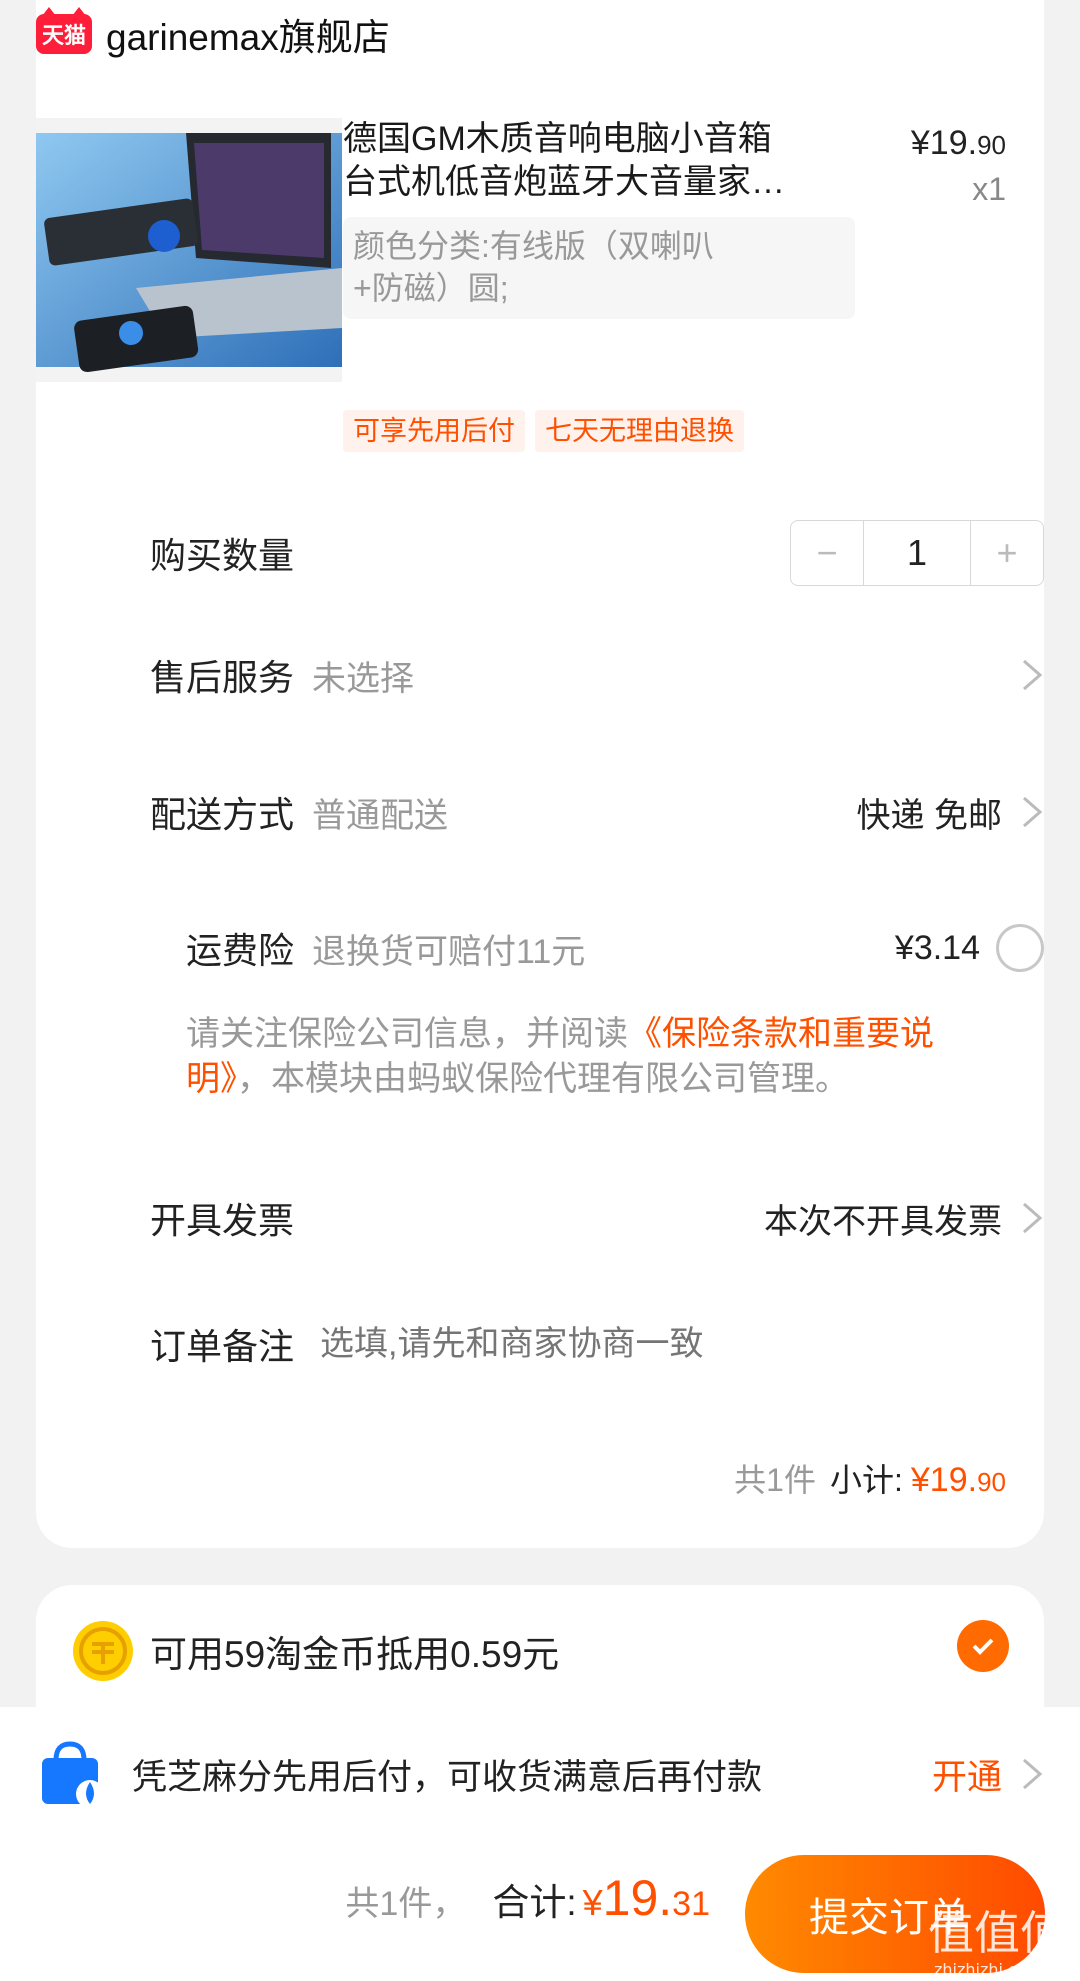  Describe the element at coordinates (988, 1969) in the screenshot. I see `svg-text: zhizhizhi.com` at that location.